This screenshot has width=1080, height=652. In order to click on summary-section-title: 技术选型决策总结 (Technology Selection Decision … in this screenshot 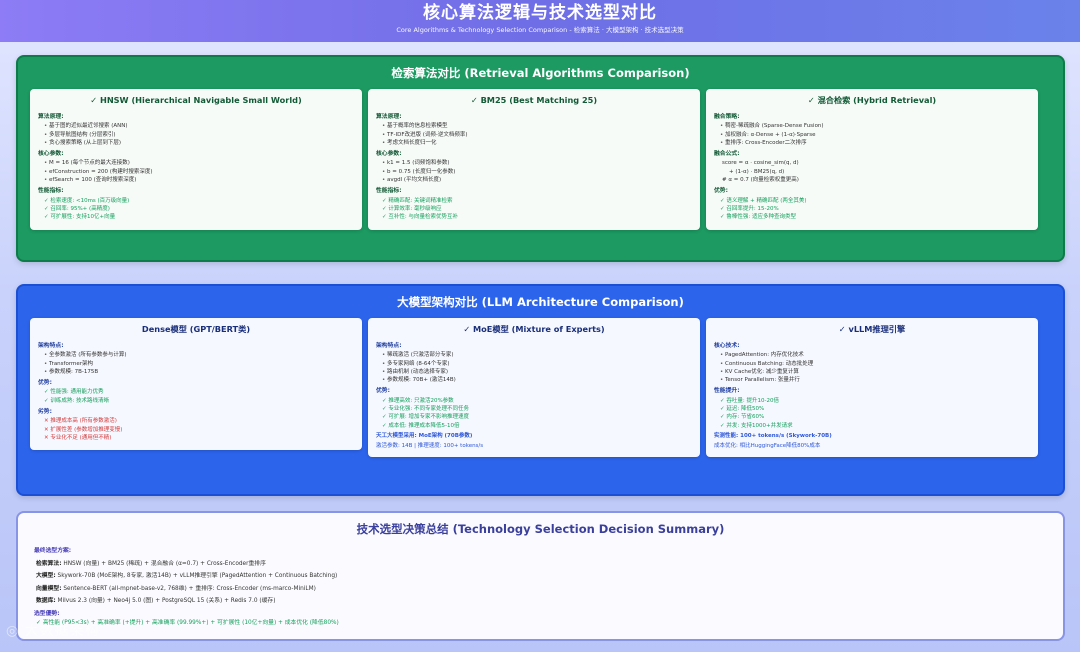, I will do `click(540, 529)`.